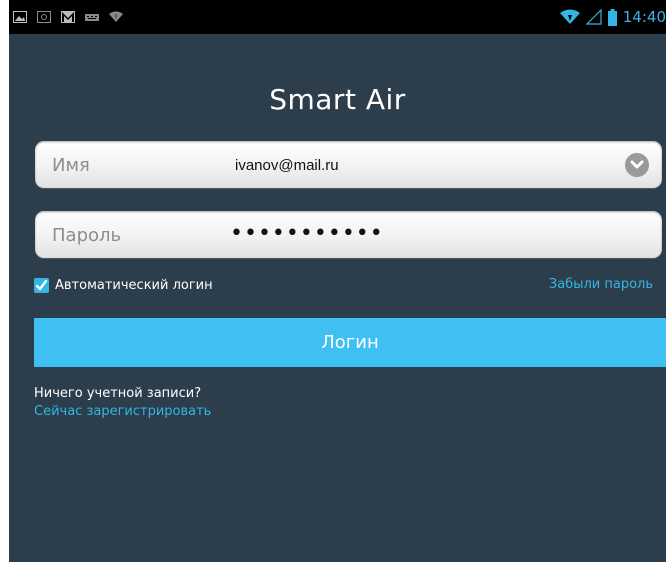 Image resolution: width=666 pixels, height=562 pixels. Describe the element at coordinates (337, 17) in the screenshot. I see `status-bar: ? 14:40` at that location.